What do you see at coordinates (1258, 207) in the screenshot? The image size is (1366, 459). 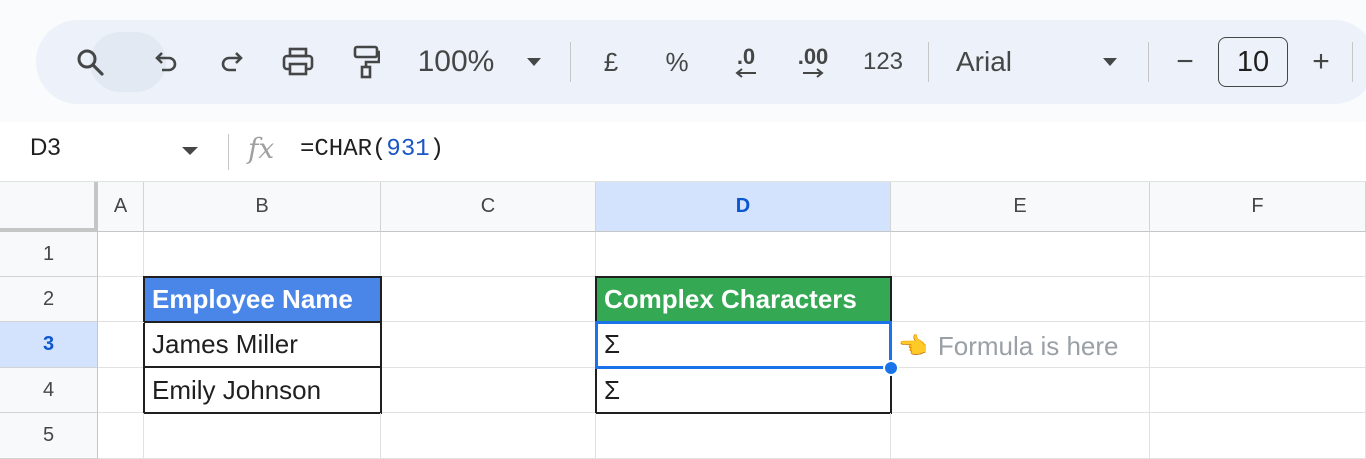 I see `column-header-f: F` at bounding box center [1258, 207].